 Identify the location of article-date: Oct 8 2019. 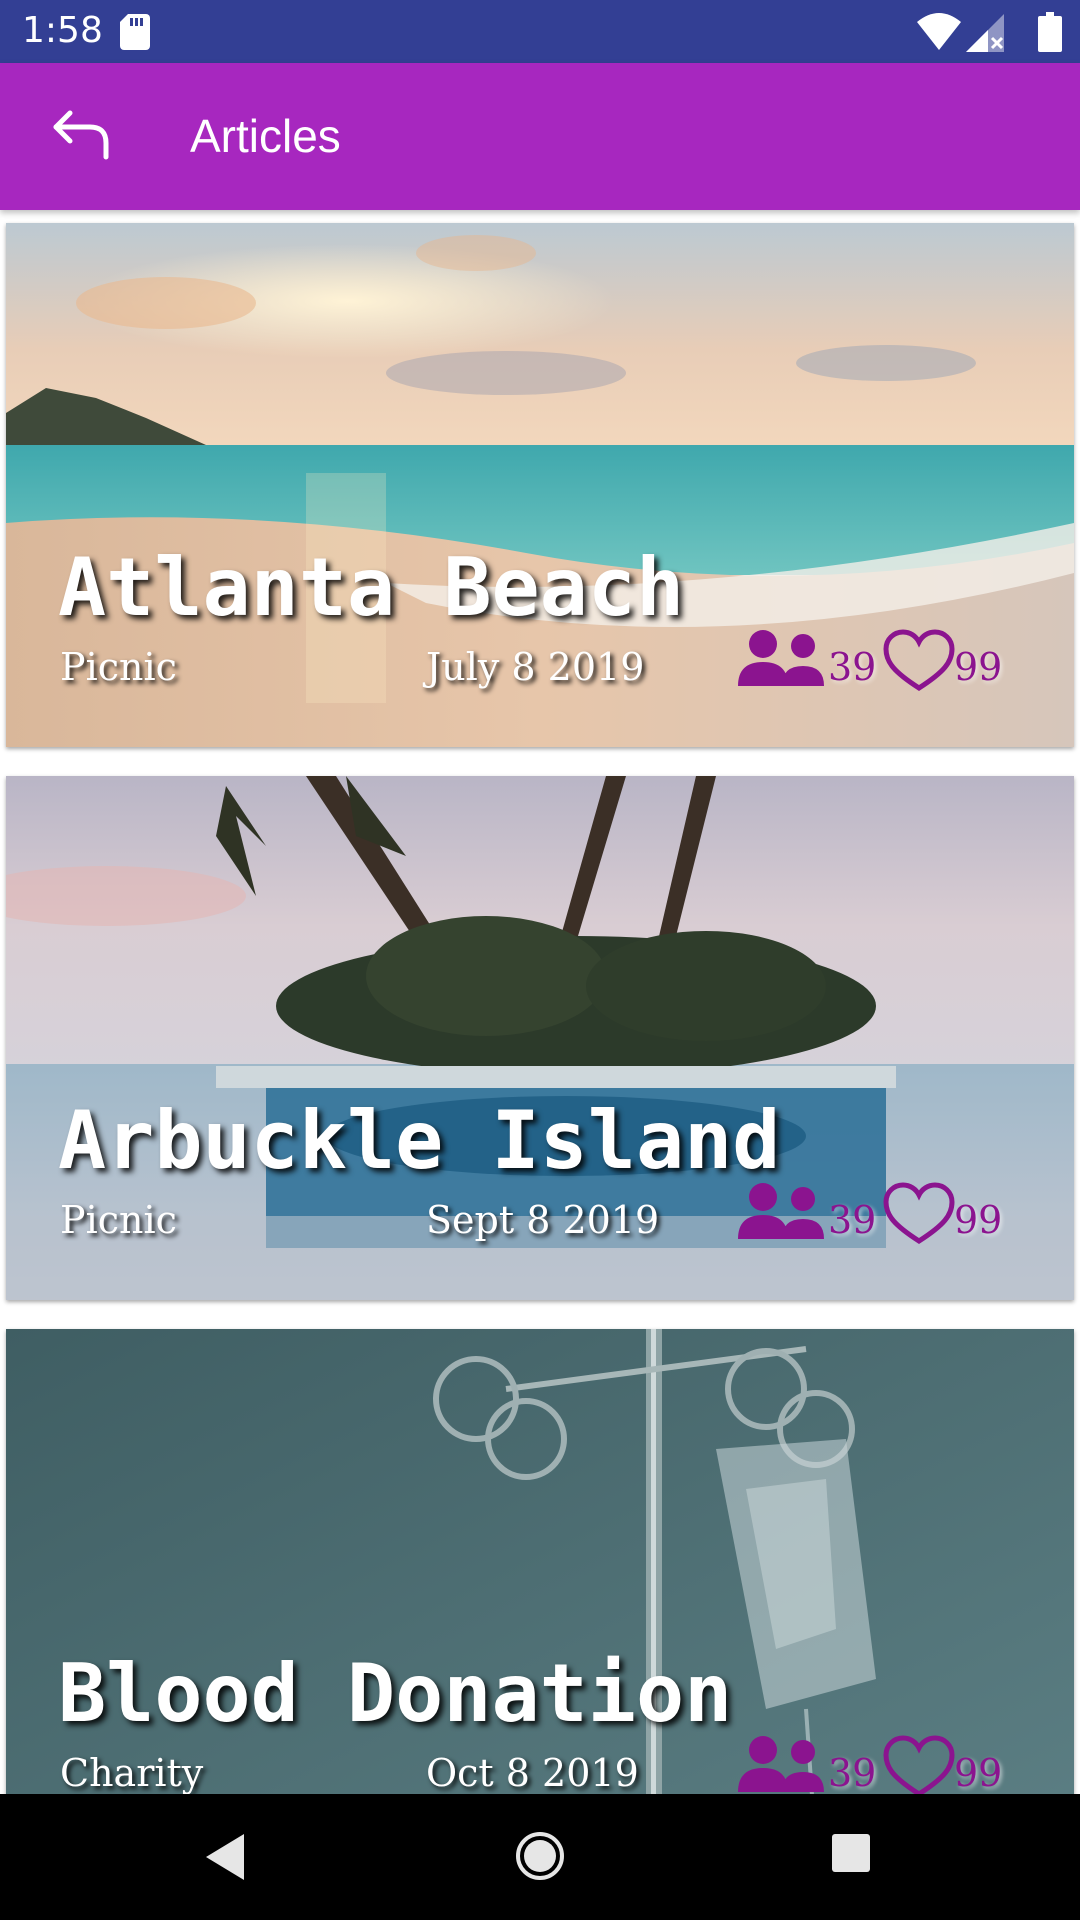
(532, 1772).